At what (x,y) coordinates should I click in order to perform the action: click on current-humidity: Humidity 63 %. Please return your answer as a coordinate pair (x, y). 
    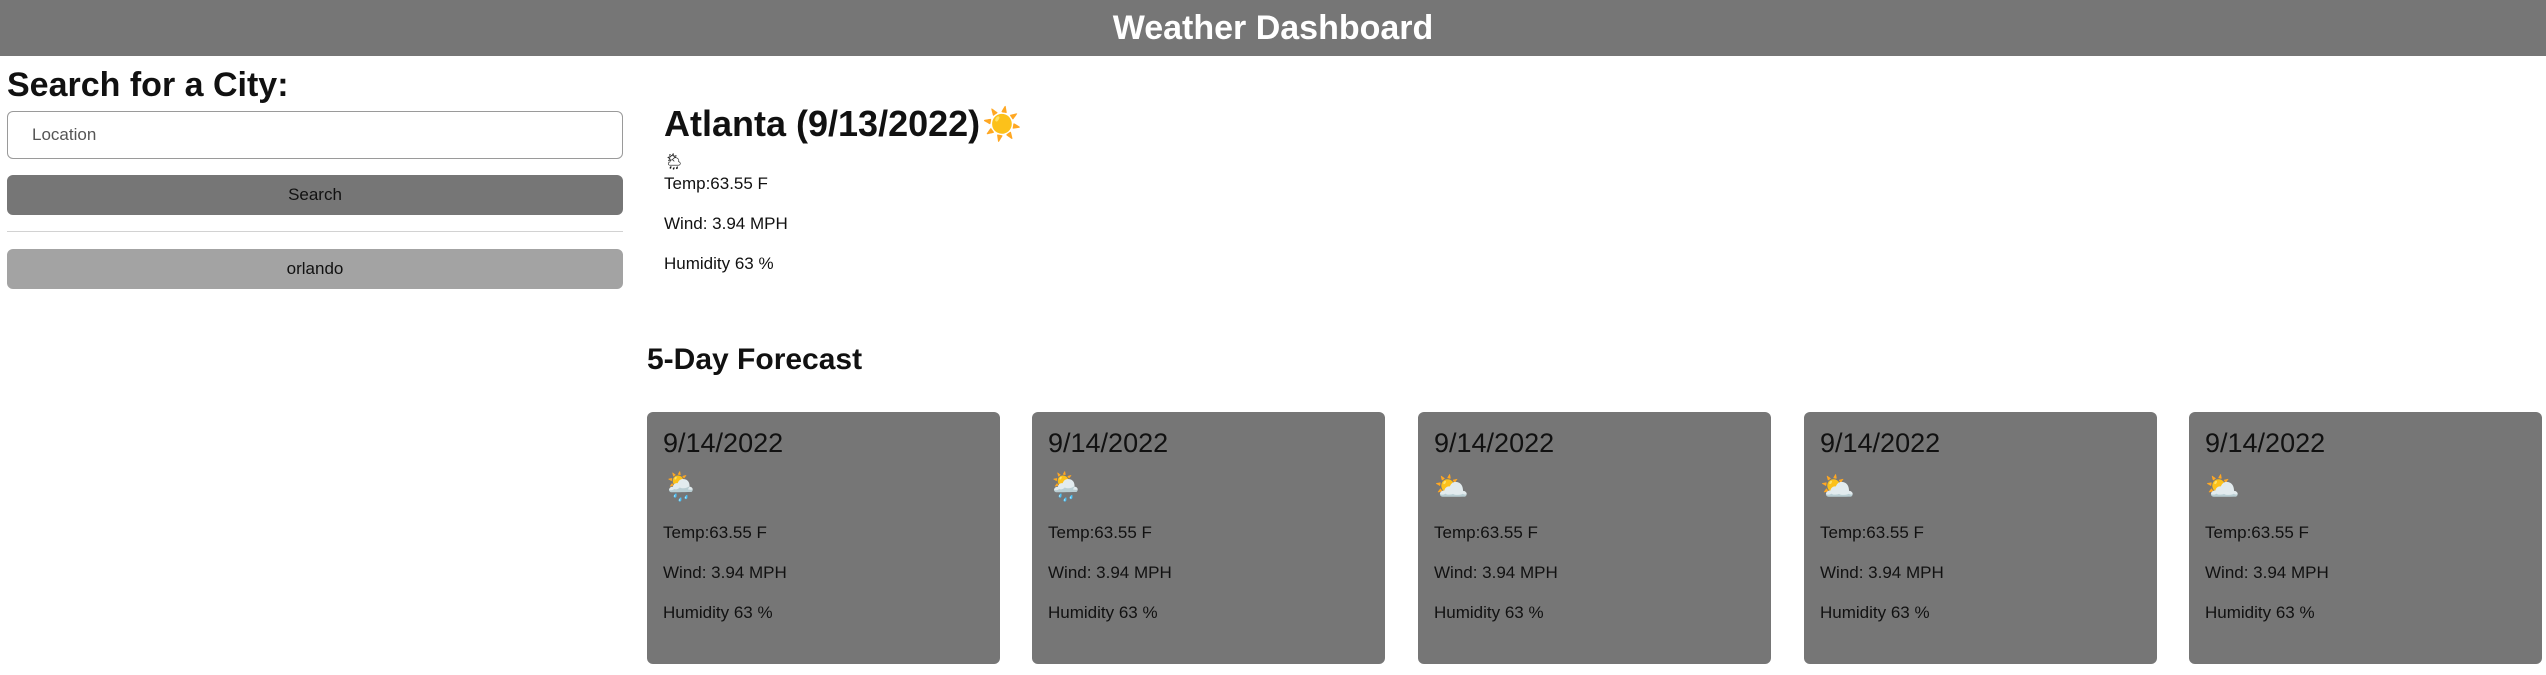
    Looking at the image, I should click on (719, 263).